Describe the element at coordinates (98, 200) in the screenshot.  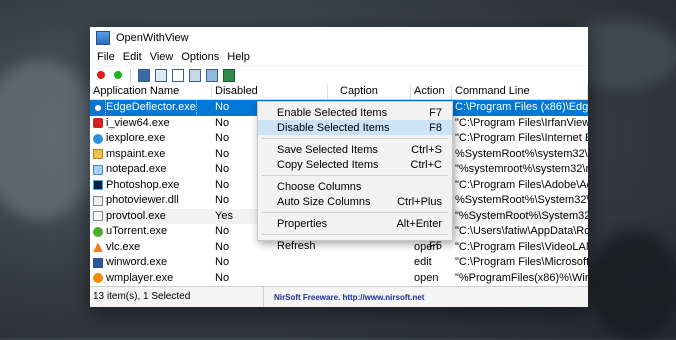
I see `photoviewer-icon` at that location.